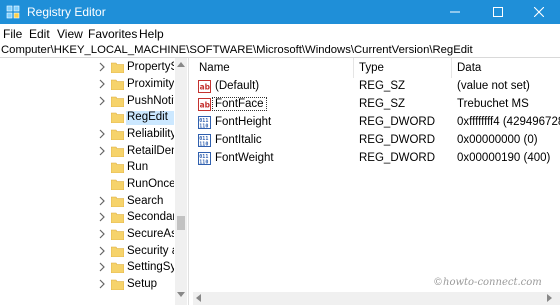 This screenshot has height=305, width=560. What do you see at coordinates (181, 295) in the screenshot?
I see `scroll-down-arrow-icon` at bounding box center [181, 295].